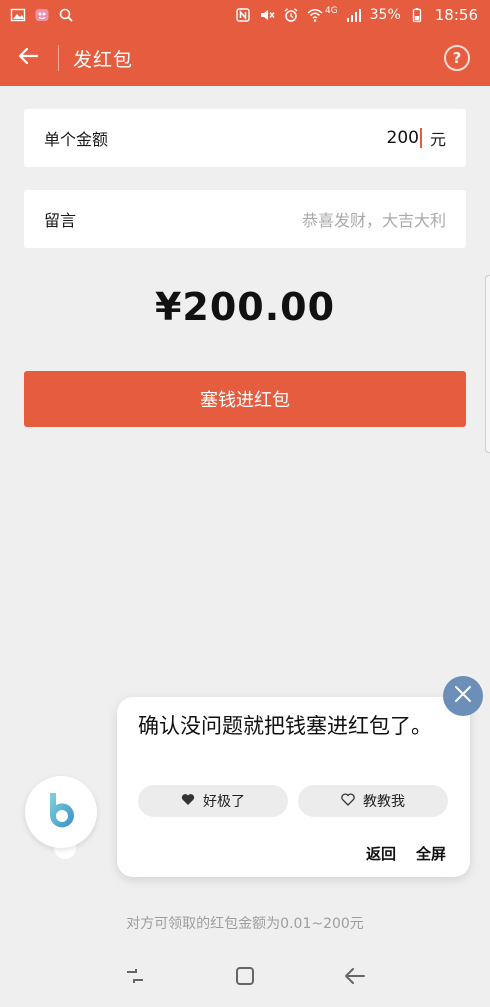 The image size is (490, 1007). I want to click on text-cursor, so click(420, 138).